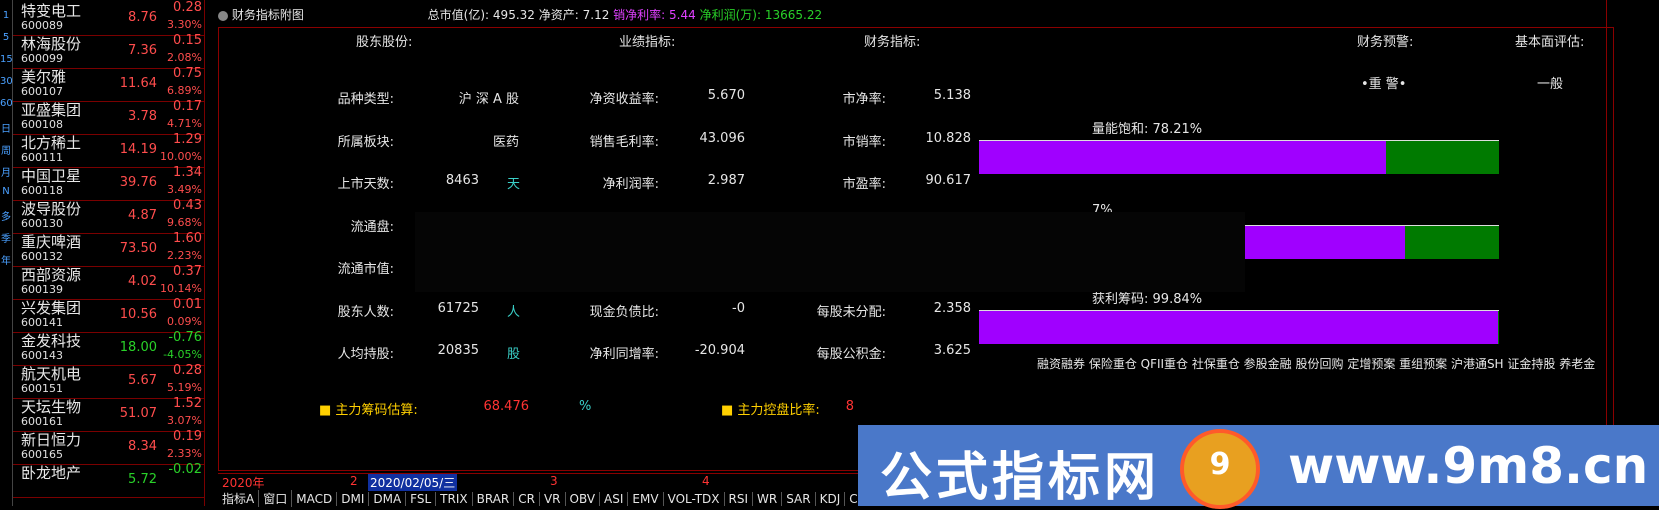 Image resolution: width=1659 pixels, height=510 pixels. What do you see at coordinates (514, 312) in the screenshot?
I see `metric-unit: 人` at bounding box center [514, 312].